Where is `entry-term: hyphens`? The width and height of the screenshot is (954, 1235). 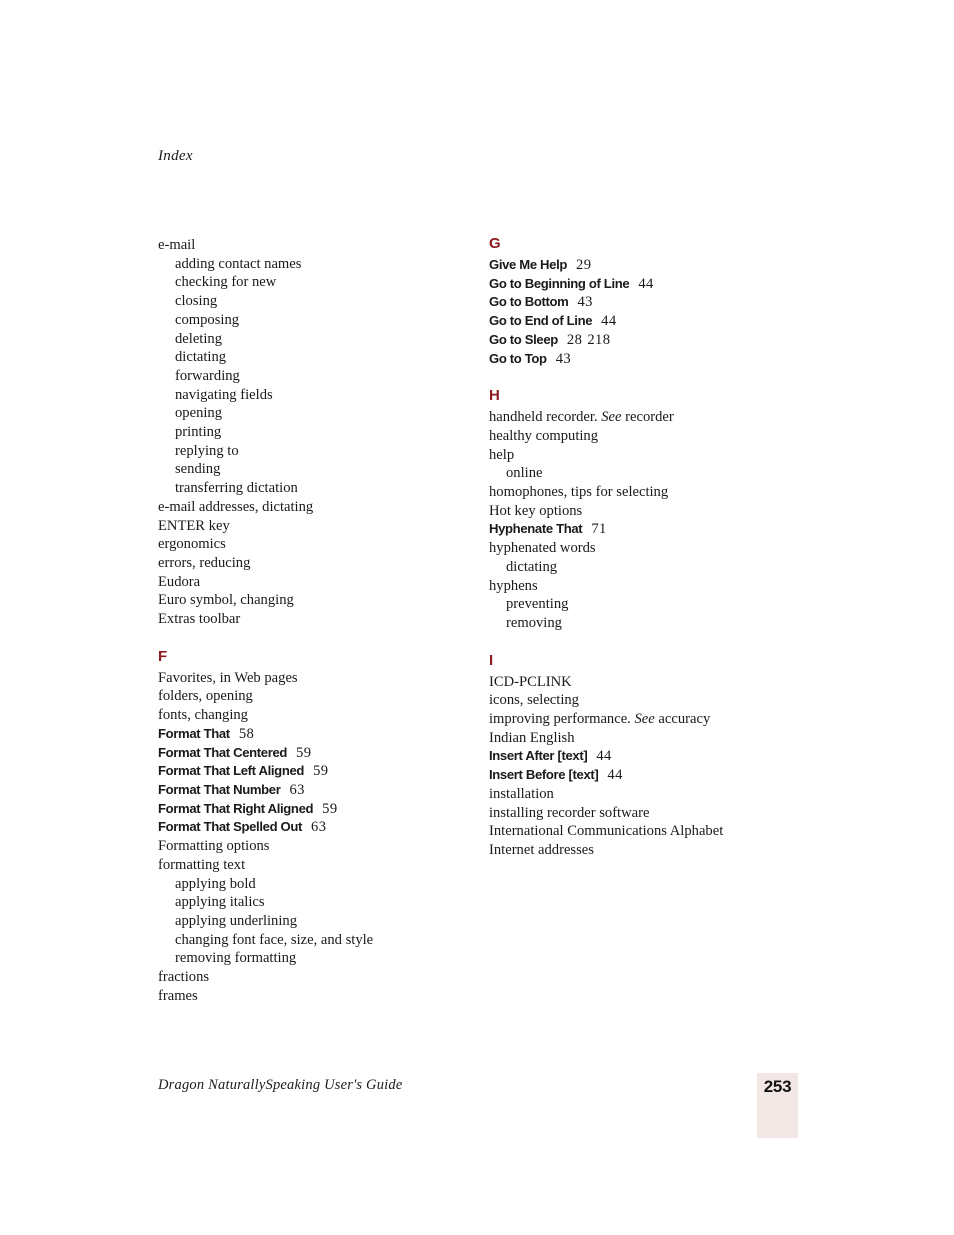
entry-term: hyphens is located at coordinates (513, 585).